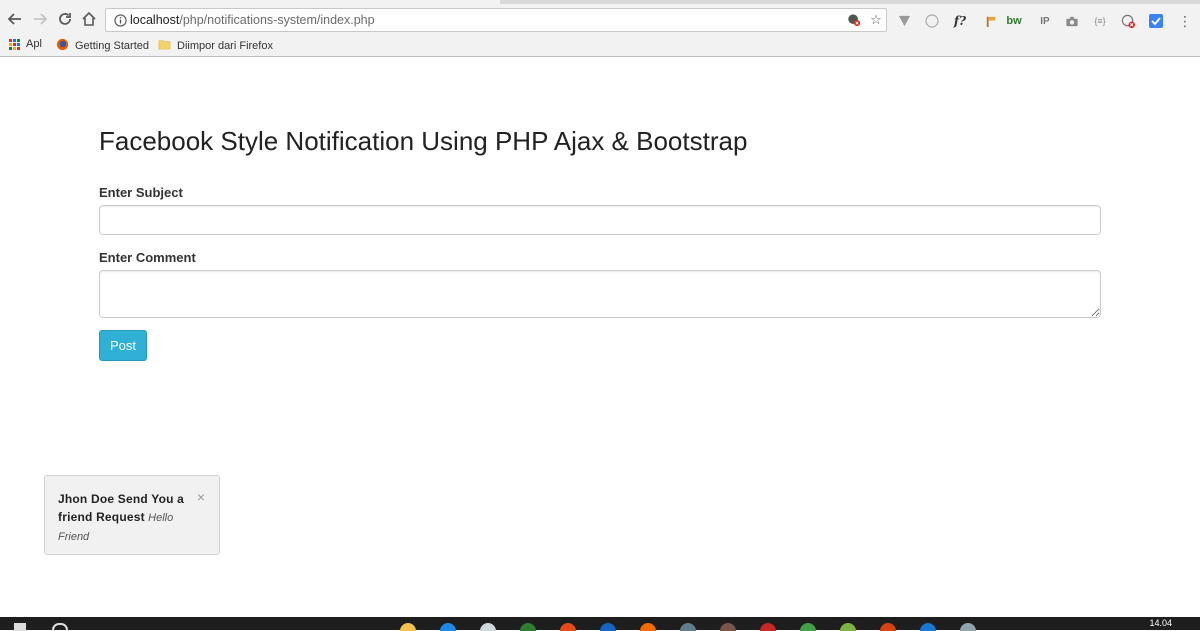 The width and height of the screenshot is (1200, 631). I want to click on subject-input, so click(600, 220).